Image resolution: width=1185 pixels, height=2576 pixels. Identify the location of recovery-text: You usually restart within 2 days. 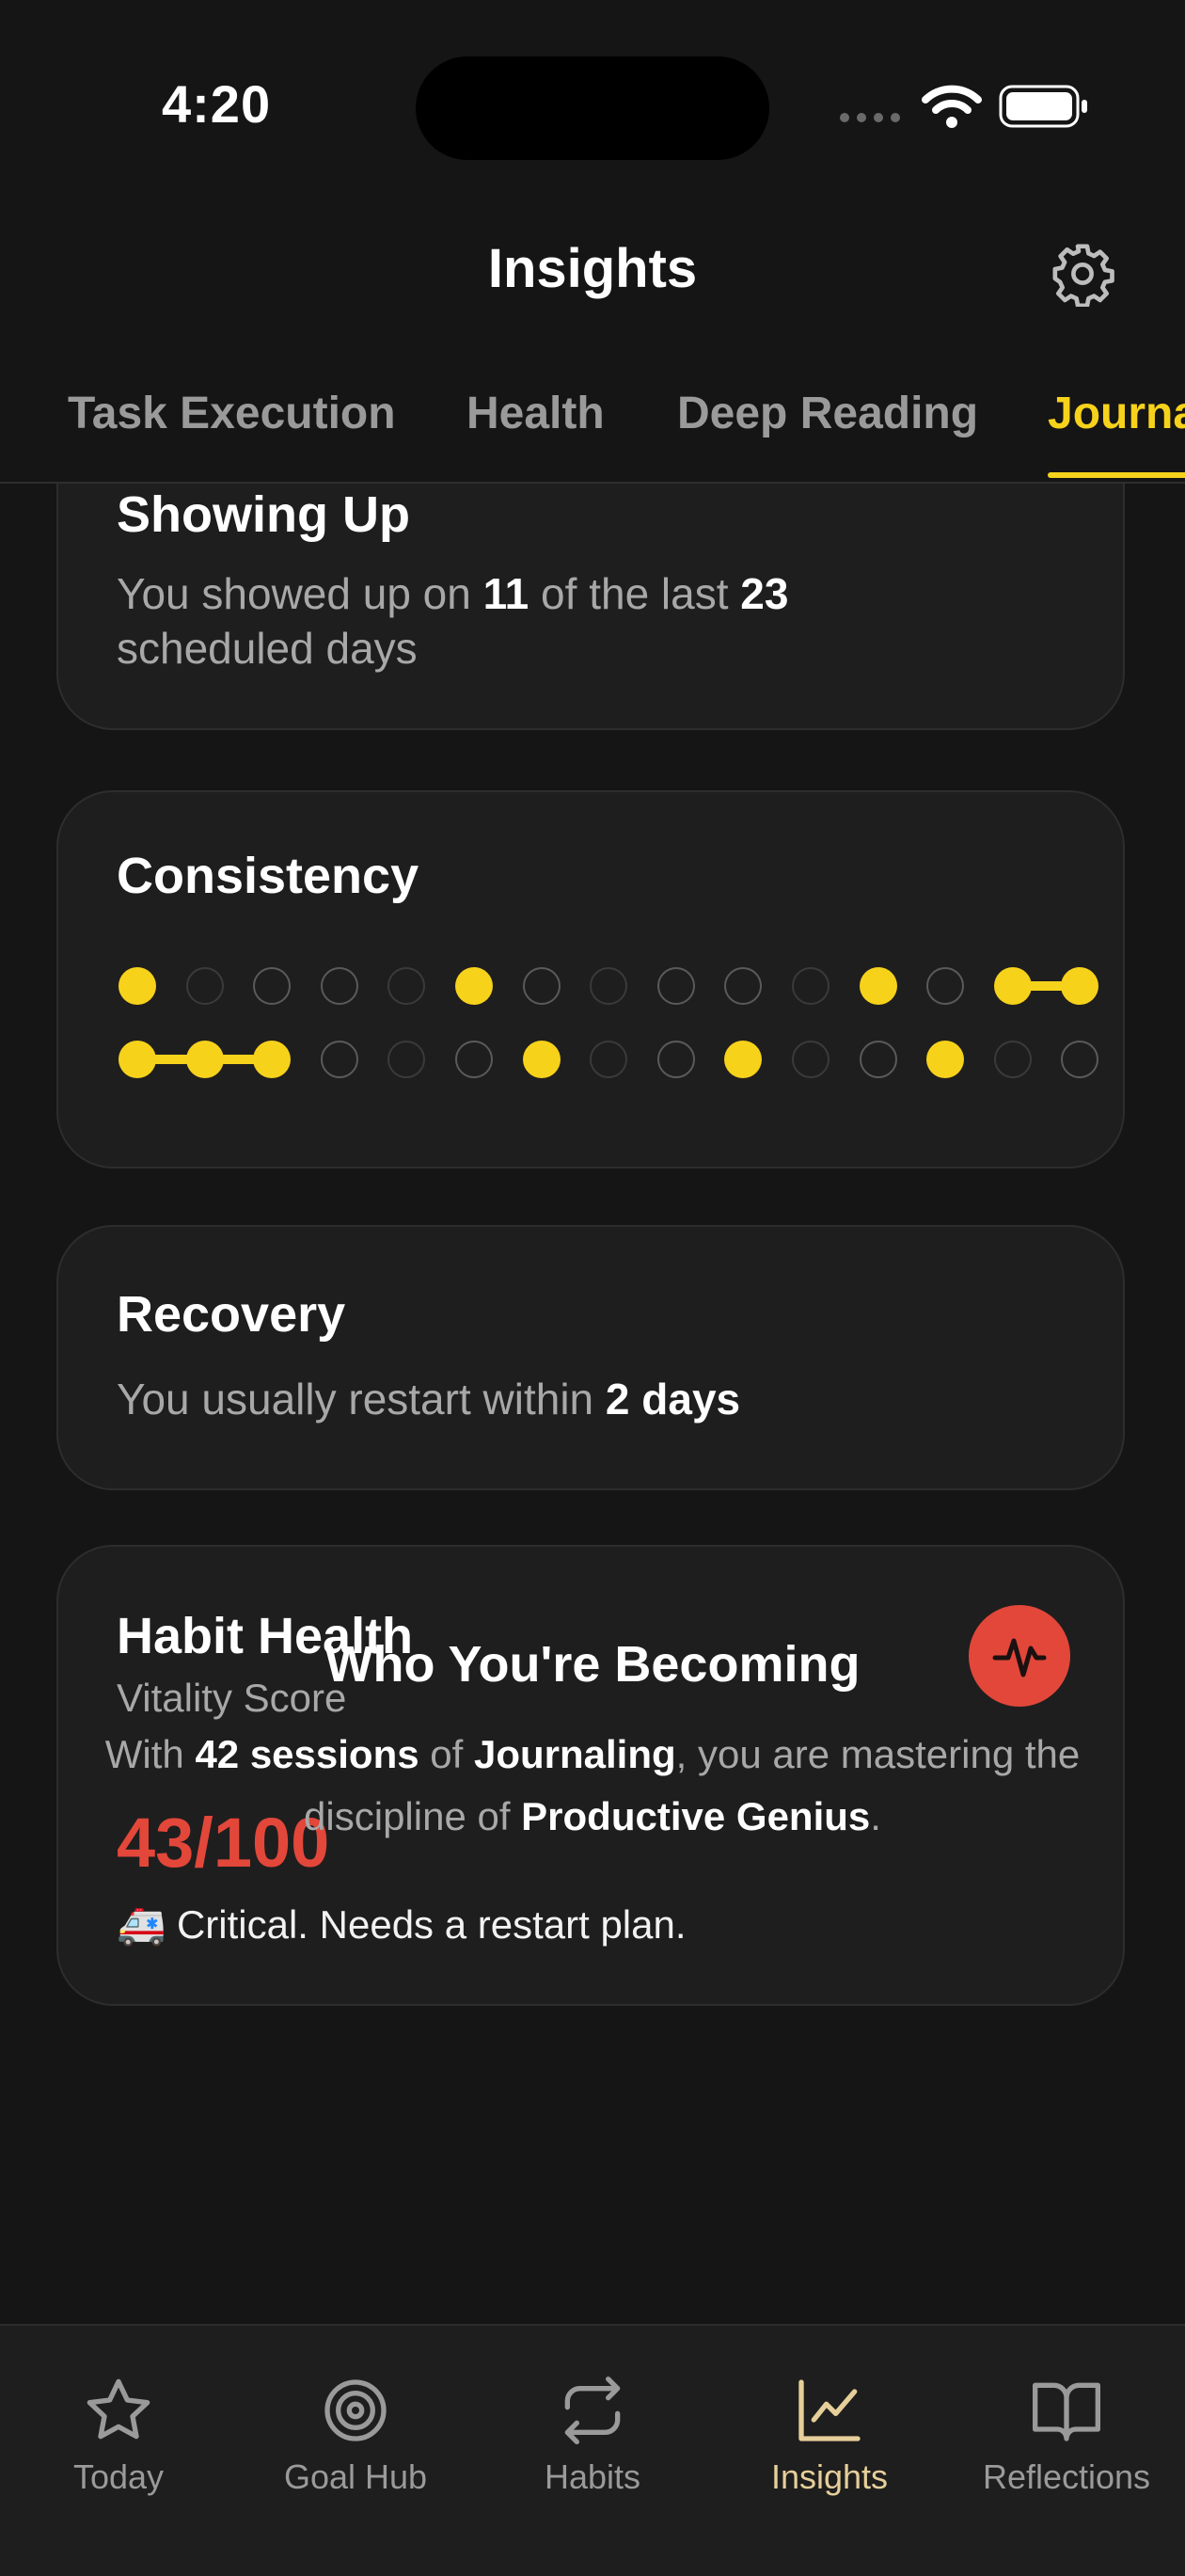
(429, 1399).